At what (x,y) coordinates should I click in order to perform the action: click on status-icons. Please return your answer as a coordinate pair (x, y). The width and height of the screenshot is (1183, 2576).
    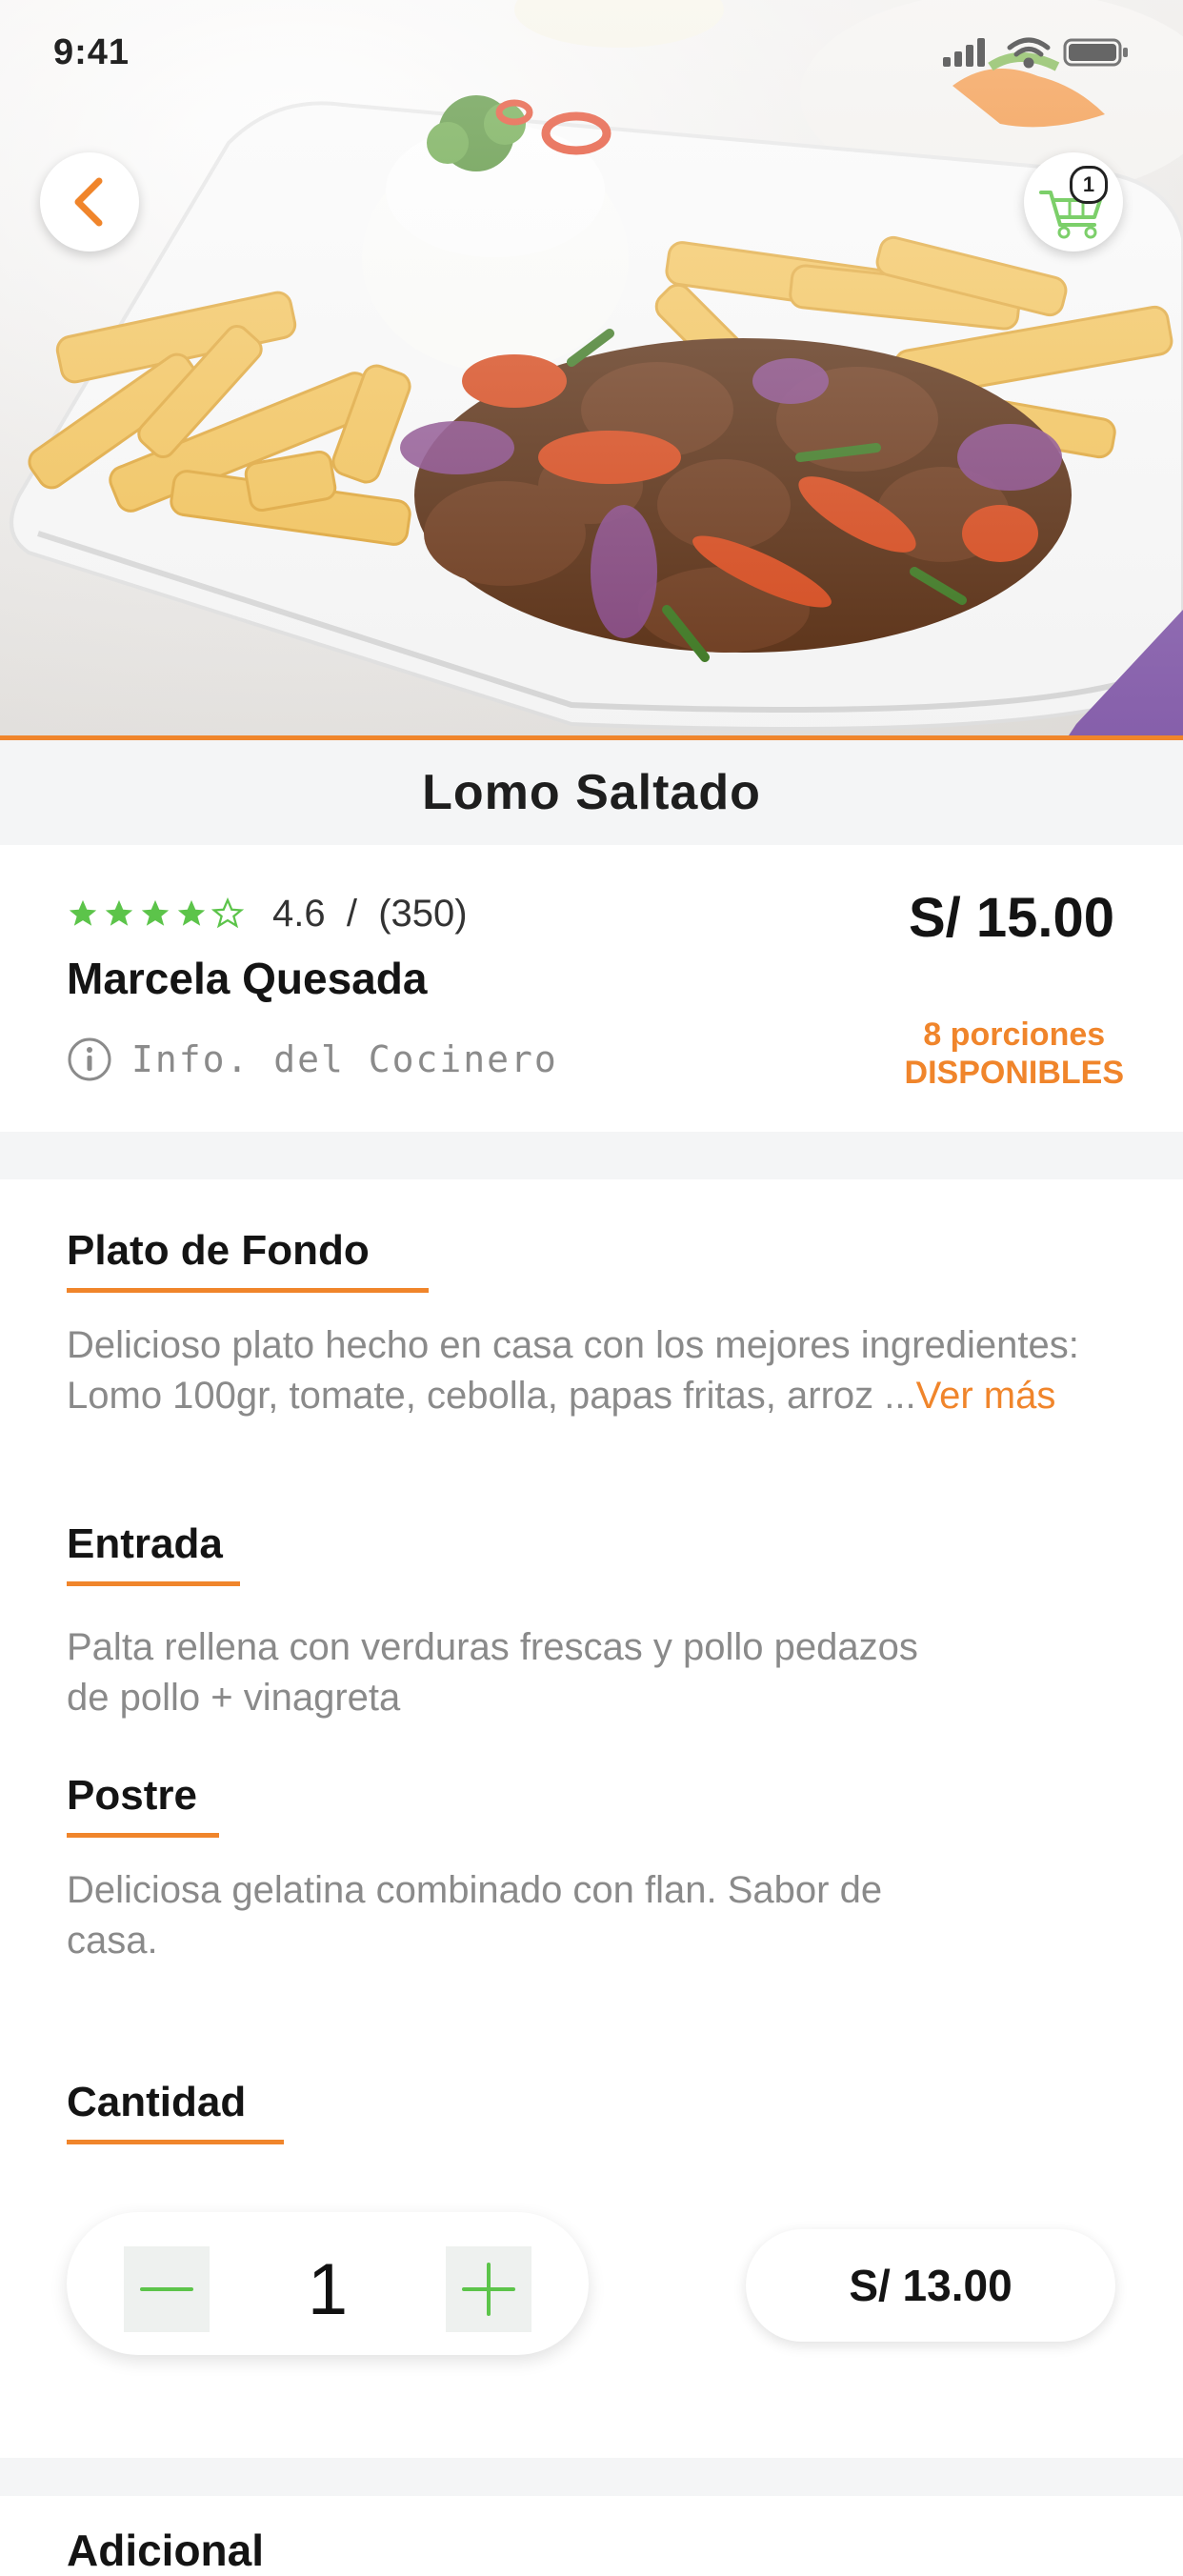
    Looking at the image, I should click on (1038, 51).